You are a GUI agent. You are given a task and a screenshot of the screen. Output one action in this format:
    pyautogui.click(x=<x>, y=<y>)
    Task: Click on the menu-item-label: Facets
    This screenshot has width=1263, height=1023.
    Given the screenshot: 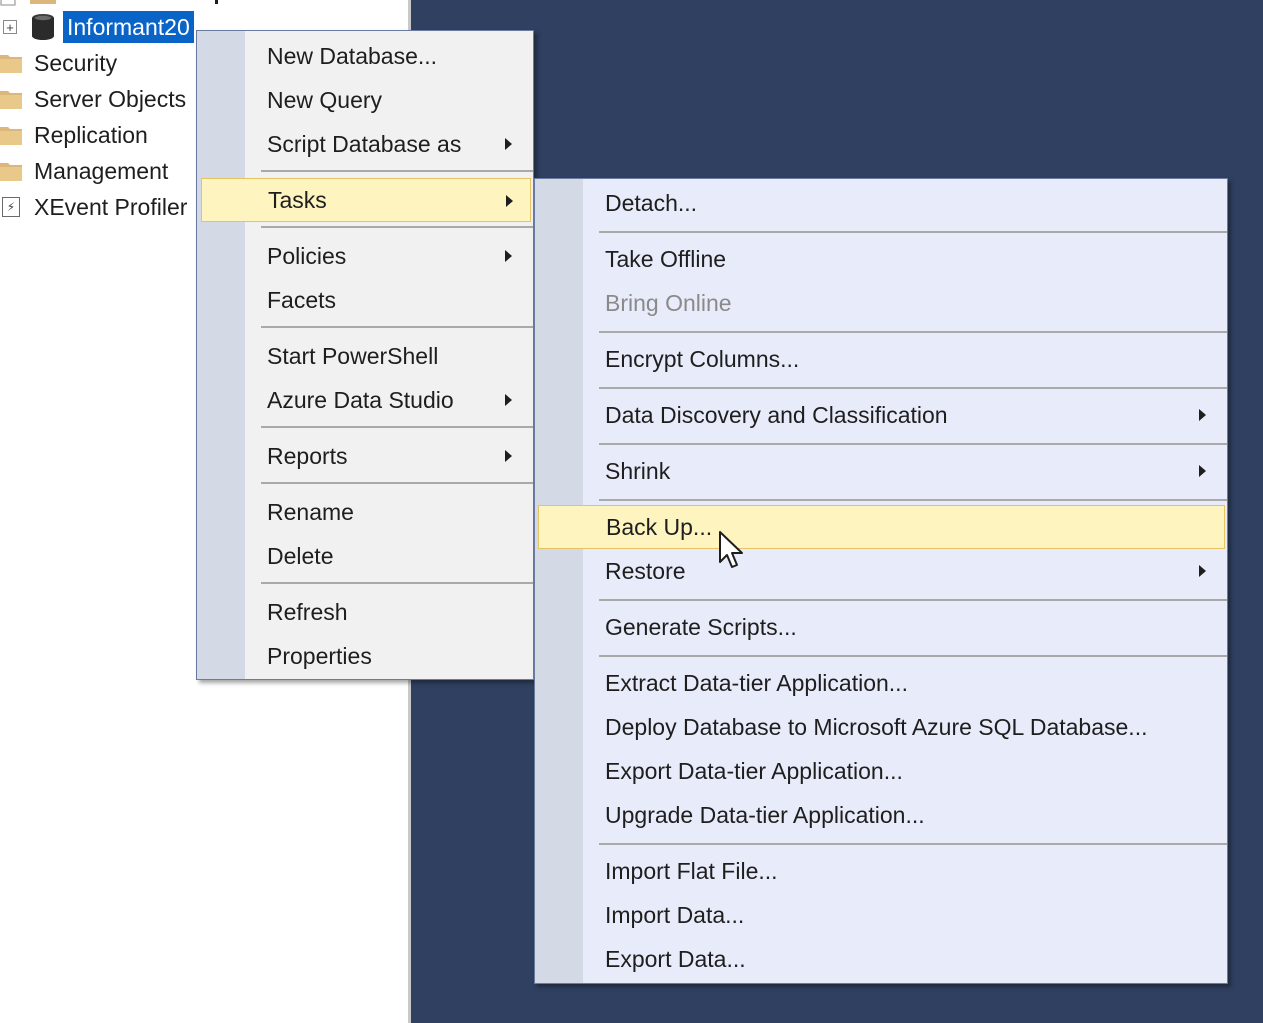 What is the action you would take?
    pyautogui.click(x=302, y=299)
    